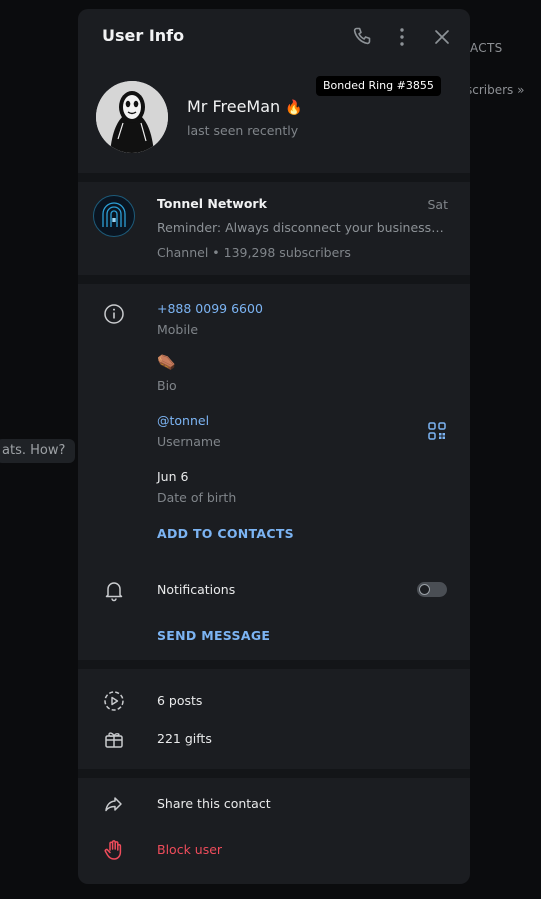 The image size is (541, 899). Describe the element at coordinates (183, 420) in the screenshot. I see `username-value: @tonnel` at that location.